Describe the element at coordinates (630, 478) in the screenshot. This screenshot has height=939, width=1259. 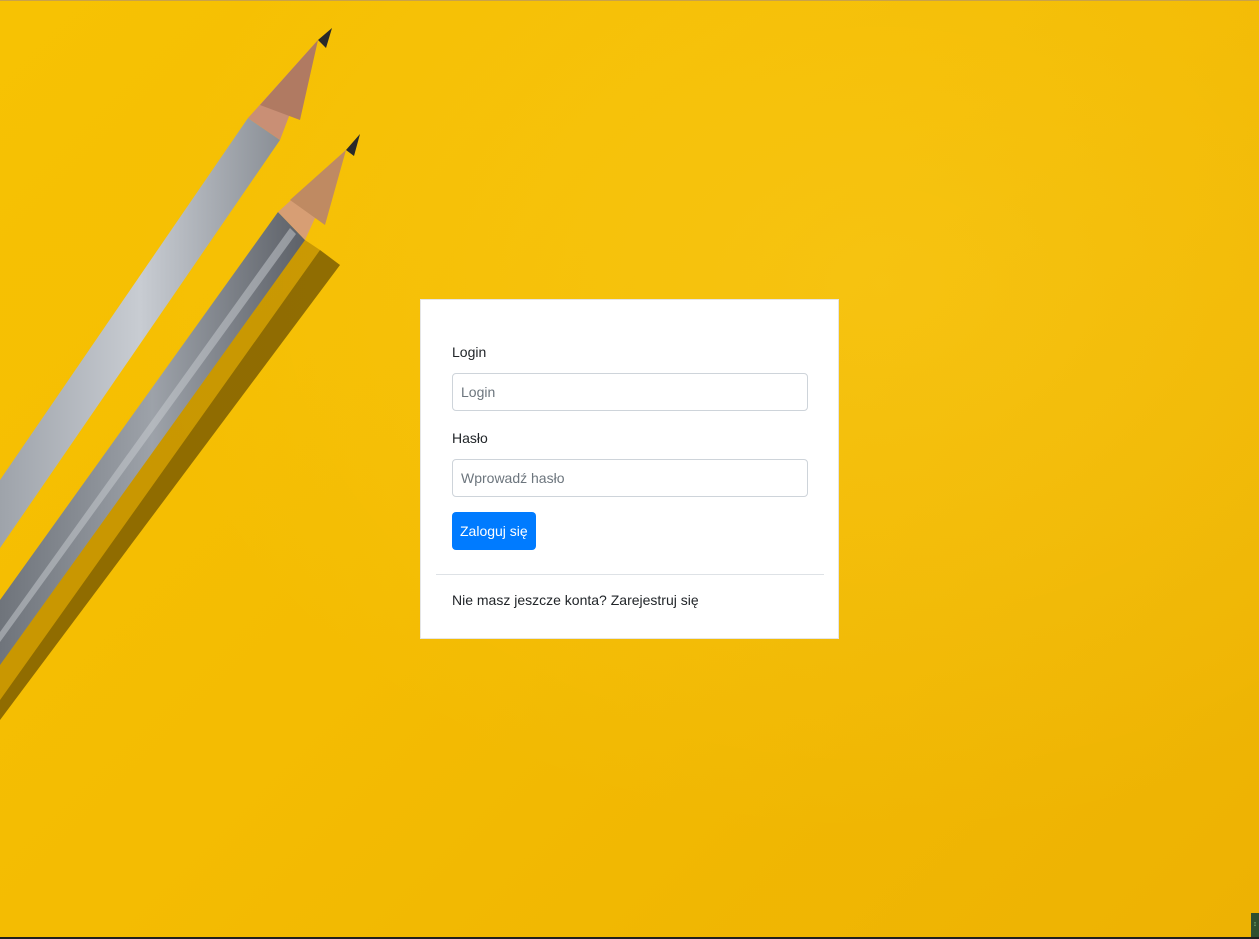
I see `password-input` at that location.